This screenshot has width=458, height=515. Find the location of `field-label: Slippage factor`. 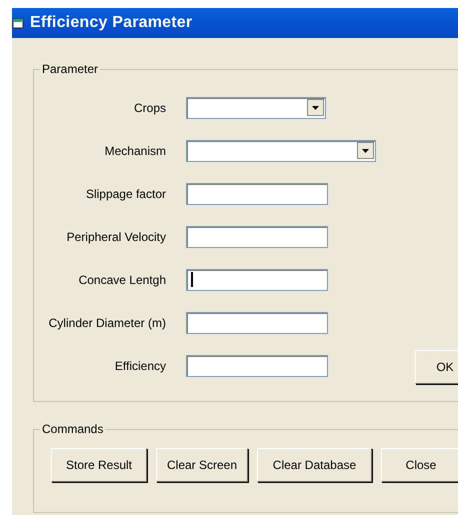

field-label: Slippage factor is located at coordinates (126, 193).